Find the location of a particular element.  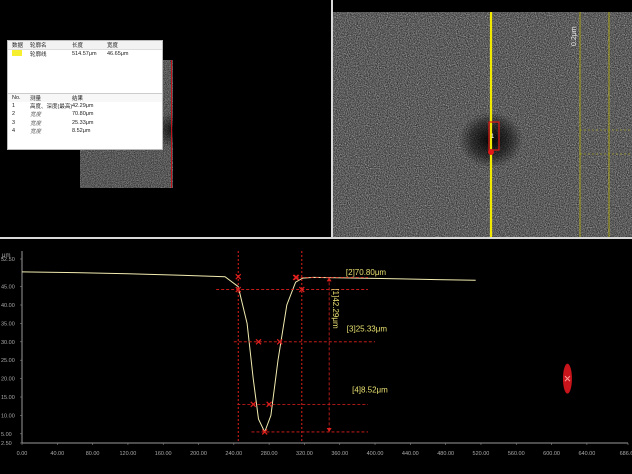

y-tick-label: 5.00 is located at coordinates (6, 435).